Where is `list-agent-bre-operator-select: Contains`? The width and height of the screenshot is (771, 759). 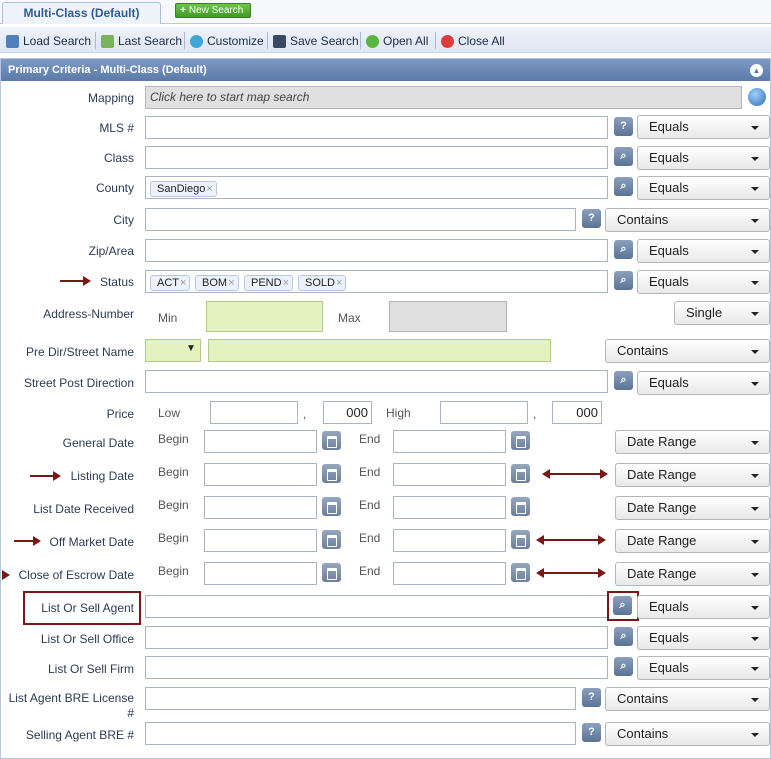 list-agent-bre-operator-select: Contains is located at coordinates (687, 699).